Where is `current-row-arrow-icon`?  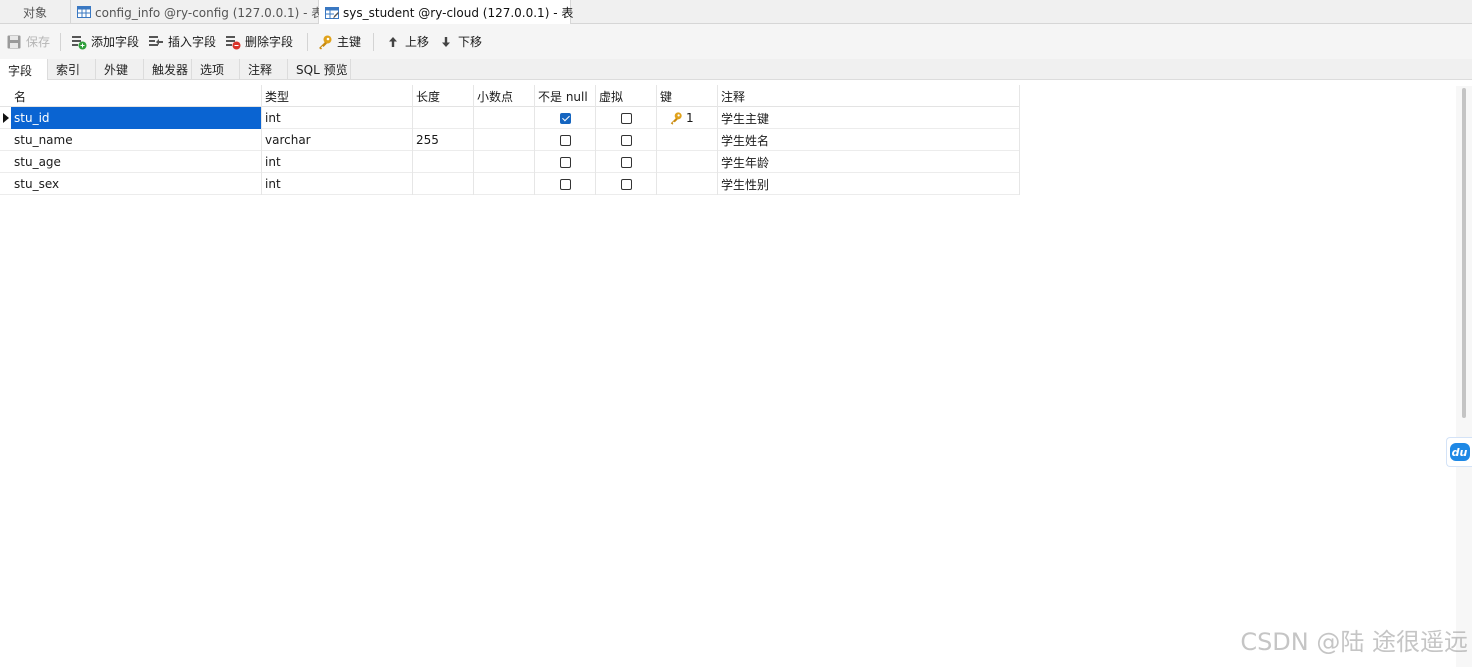 current-row-arrow-icon is located at coordinates (5, 118).